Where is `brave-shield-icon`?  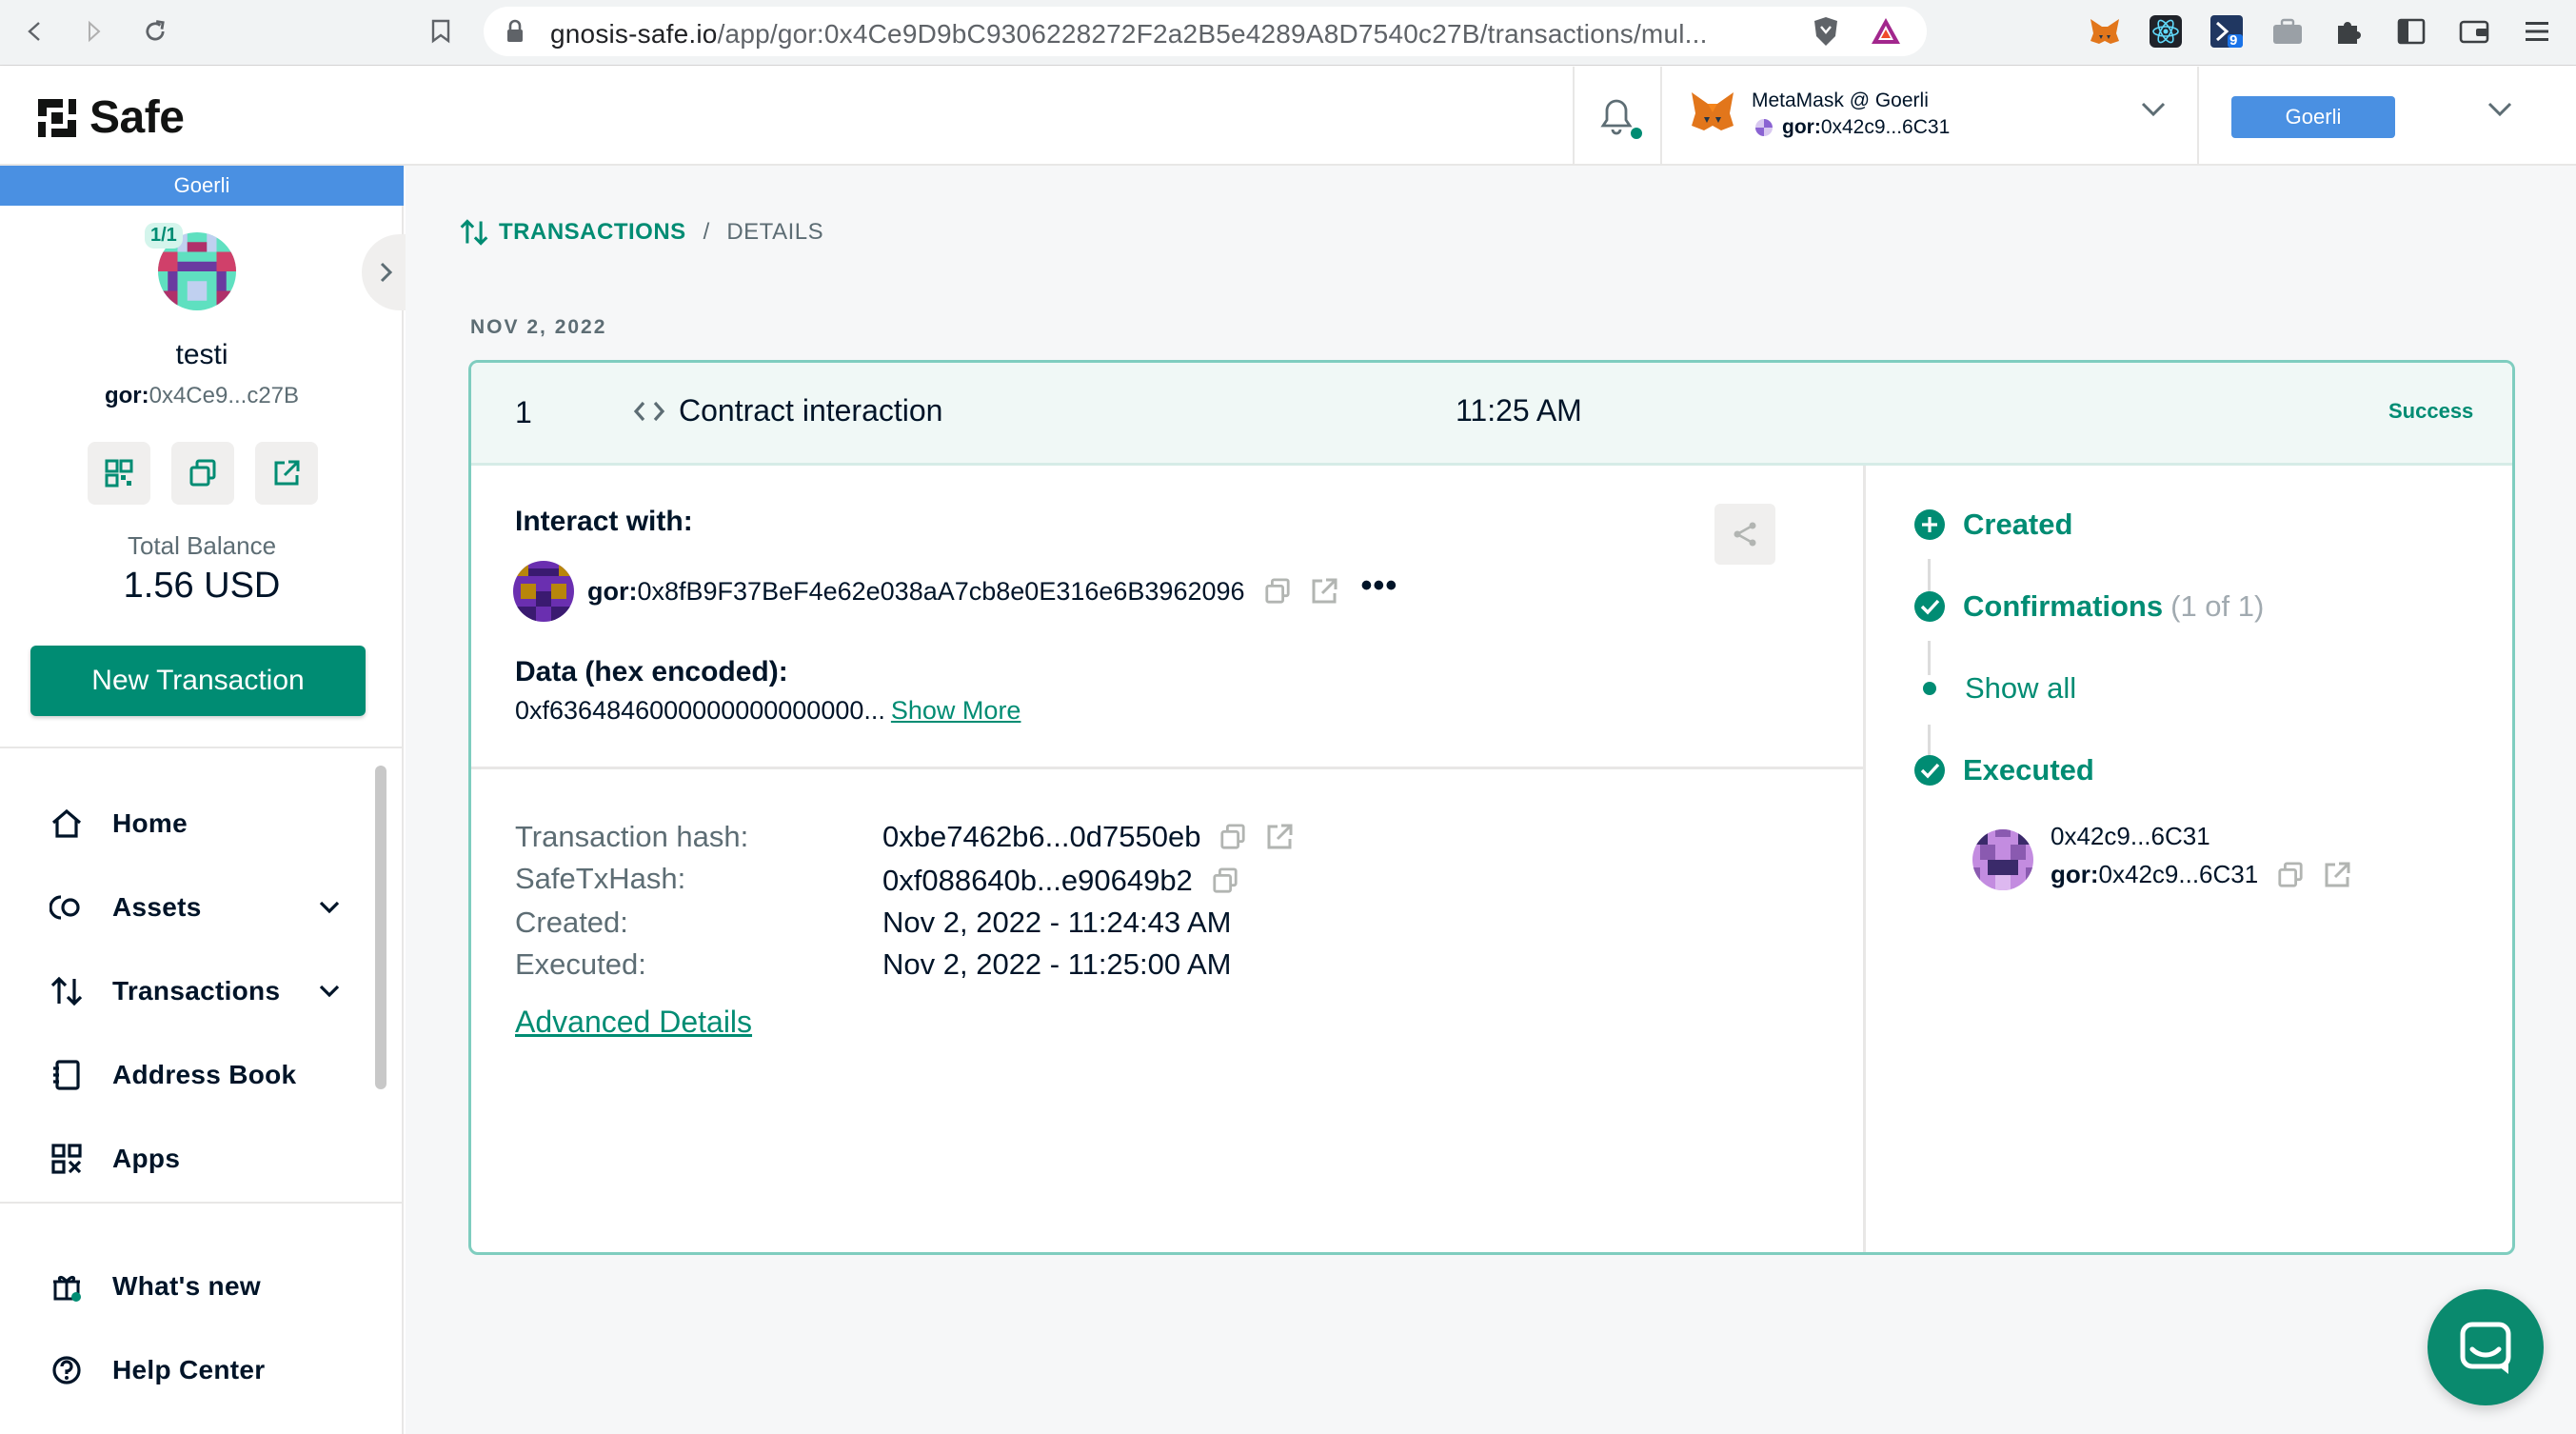 brave-shield-icon is located at coordinates (1826, 33).